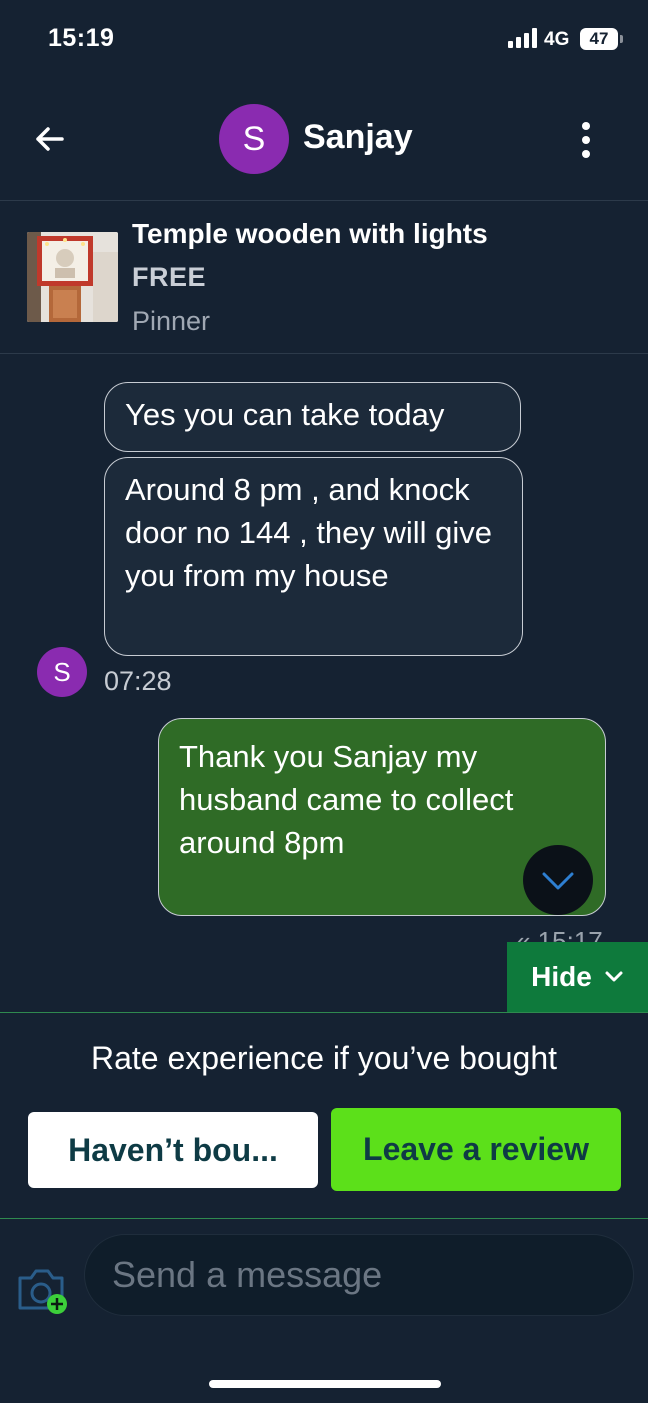 The width and height of the screenshot is (648, 1403). What do you see at coordinates (324, 1012) in the screenshot?
I see `review-panel-top-border` at bounding box center [324, 1012].